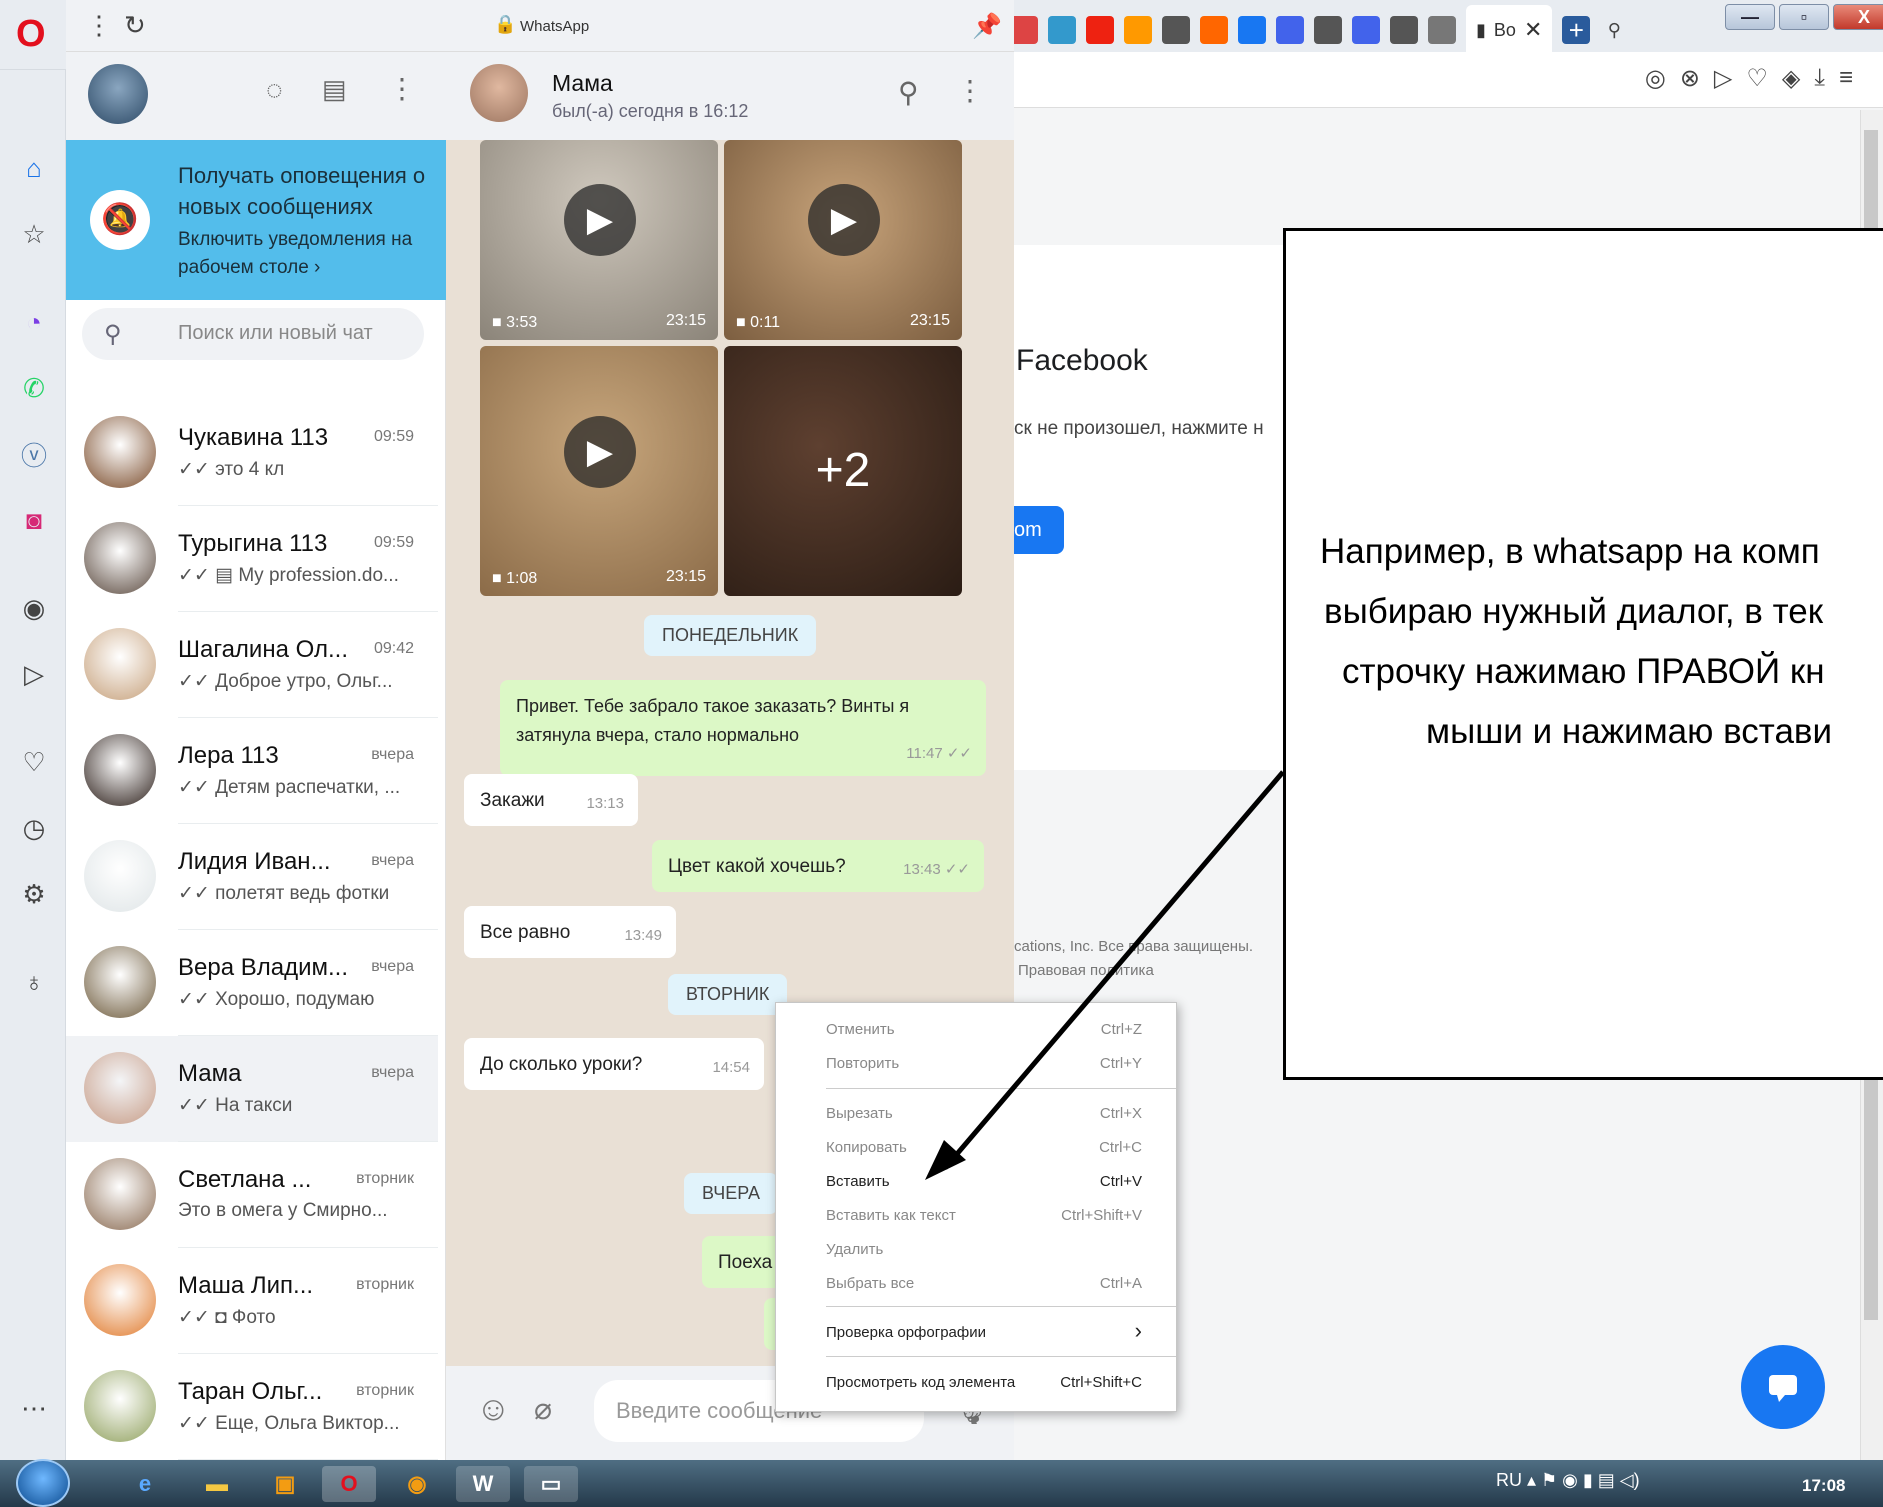 The image size is (1883, 1507). Describe the element at coordinates (308, 254) in the screenshot. I see `notification-link: Включить уведомления на рабочем столе ›` at that location.